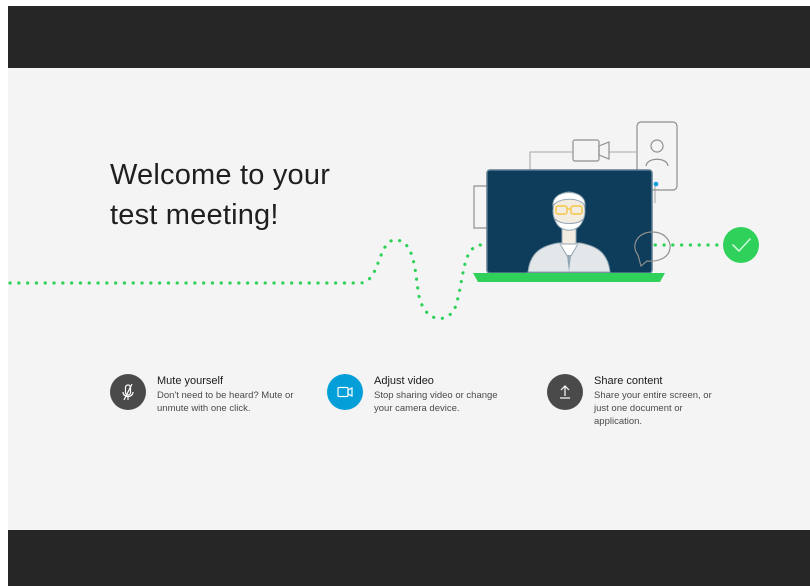 This screenshot has height=586, width=810. What do you see at coordinates (260, 195) in the screenshot?
I see `welcome-title: Welcome to your test meeting!` at bounding box center [260, 195].